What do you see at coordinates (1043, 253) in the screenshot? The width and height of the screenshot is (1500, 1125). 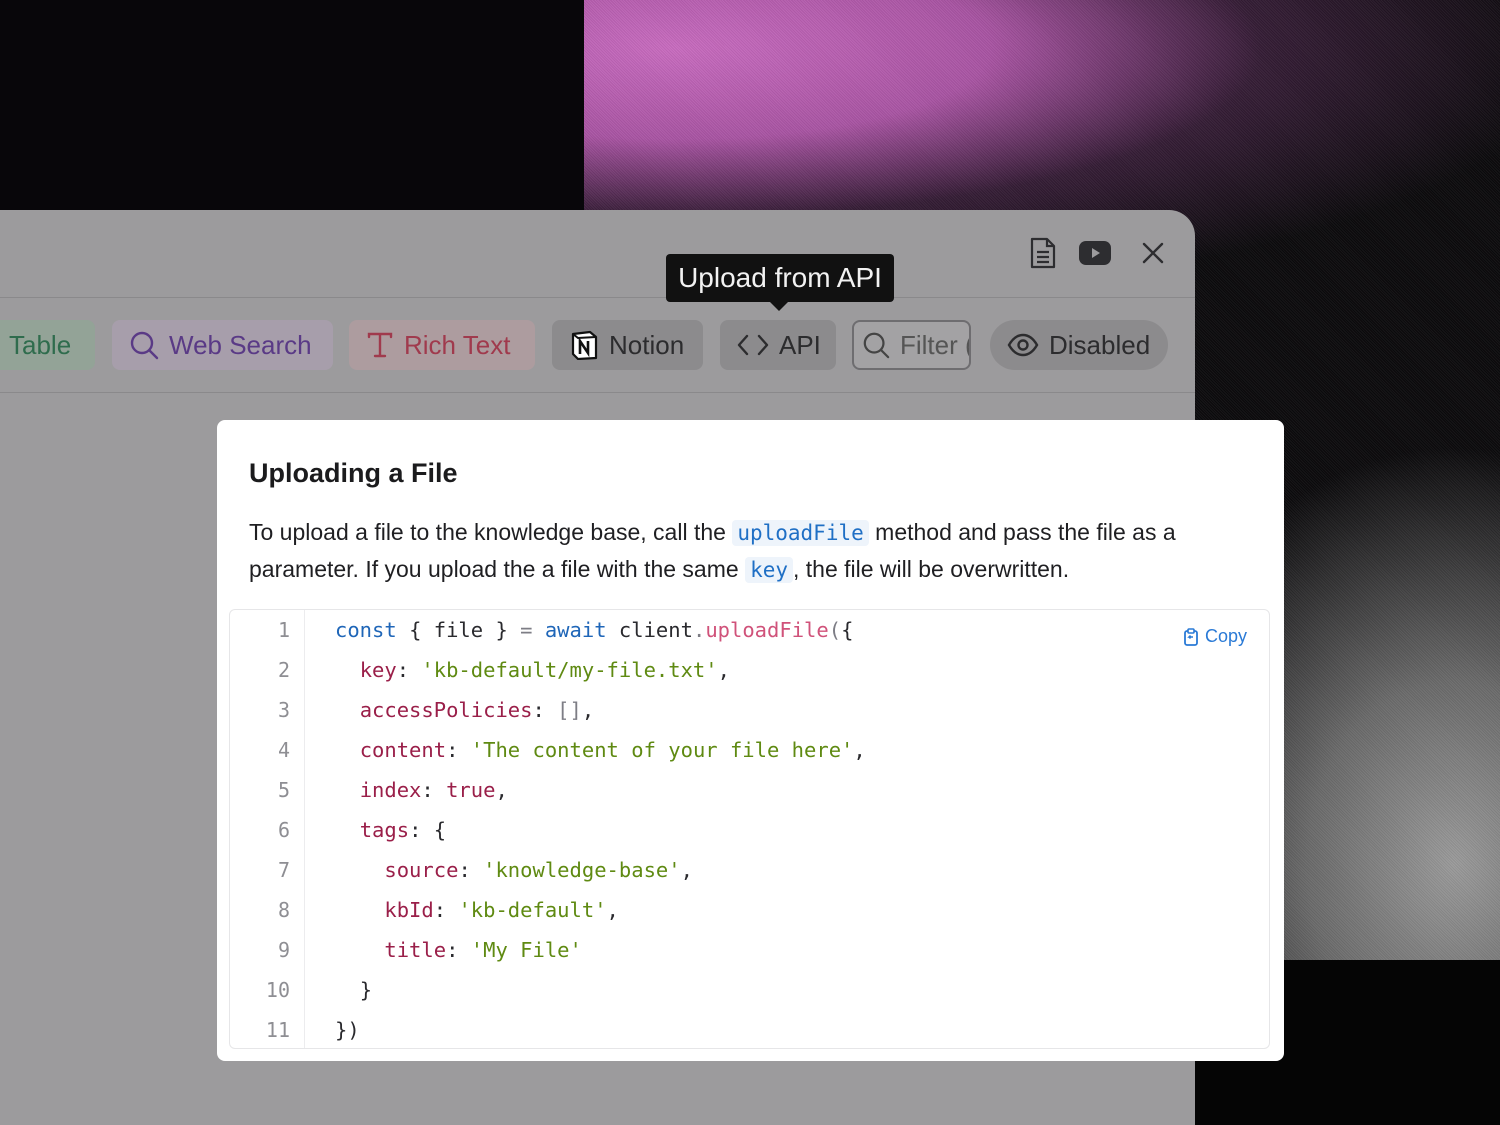 I see `document-icon` at bounding box center [1043, 253].